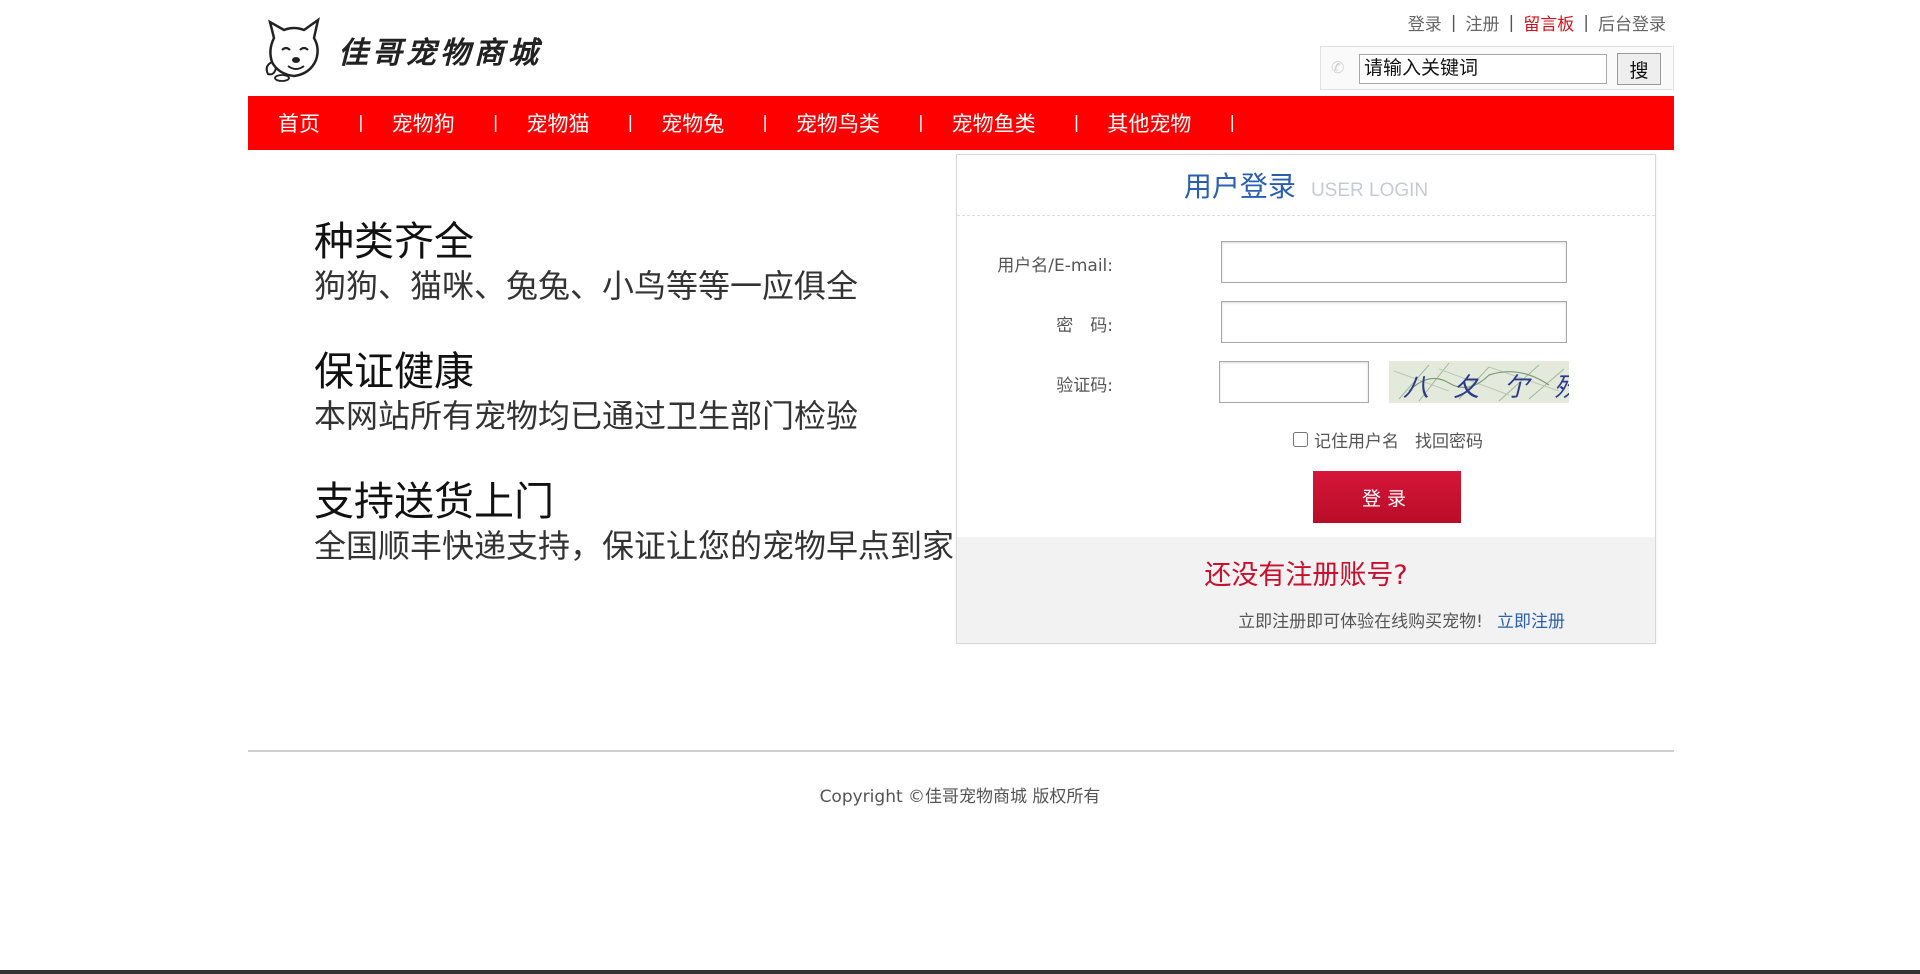 The height and width of the screenshot is (974, 1920). Describe the element at coordinates (1486, 388) in the screenshot. I see `captcha-text: 八 夂 亇 殀` at that location.